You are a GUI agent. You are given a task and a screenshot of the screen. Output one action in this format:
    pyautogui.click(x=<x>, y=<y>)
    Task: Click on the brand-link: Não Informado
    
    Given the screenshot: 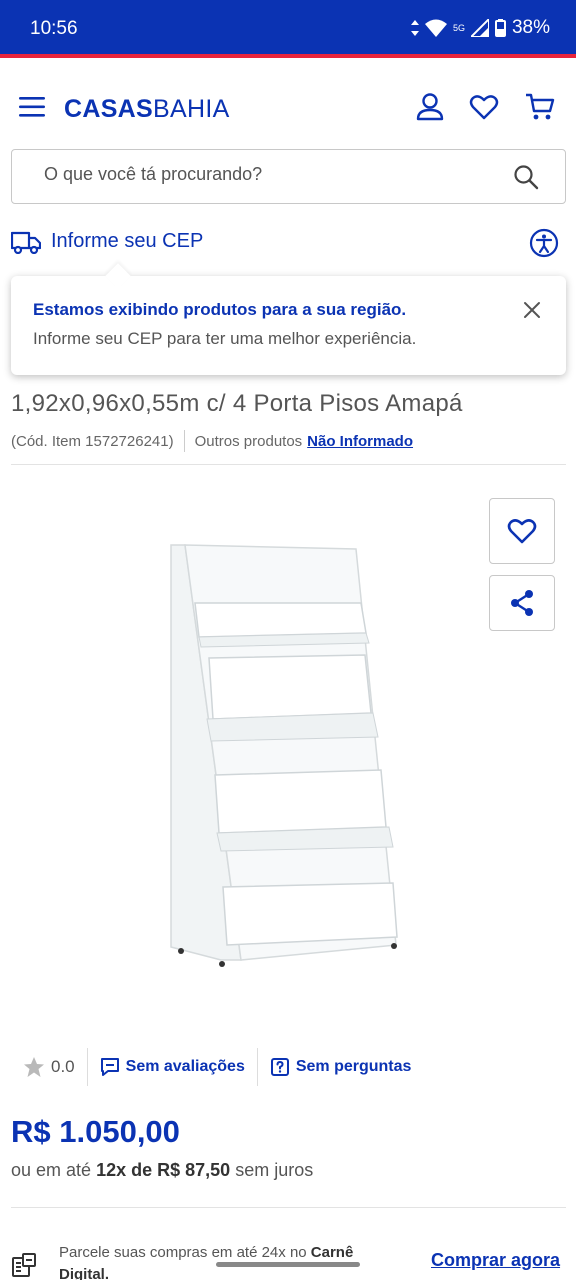 What is the action you would take?
    pyautogui.click(x=360, y=441)
    